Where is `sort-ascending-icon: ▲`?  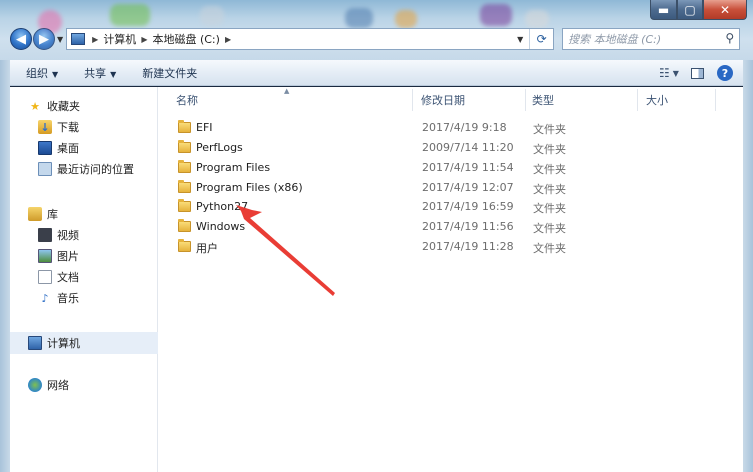
sort-ascending-icon: ▲ is located at coordinates (287, 91).